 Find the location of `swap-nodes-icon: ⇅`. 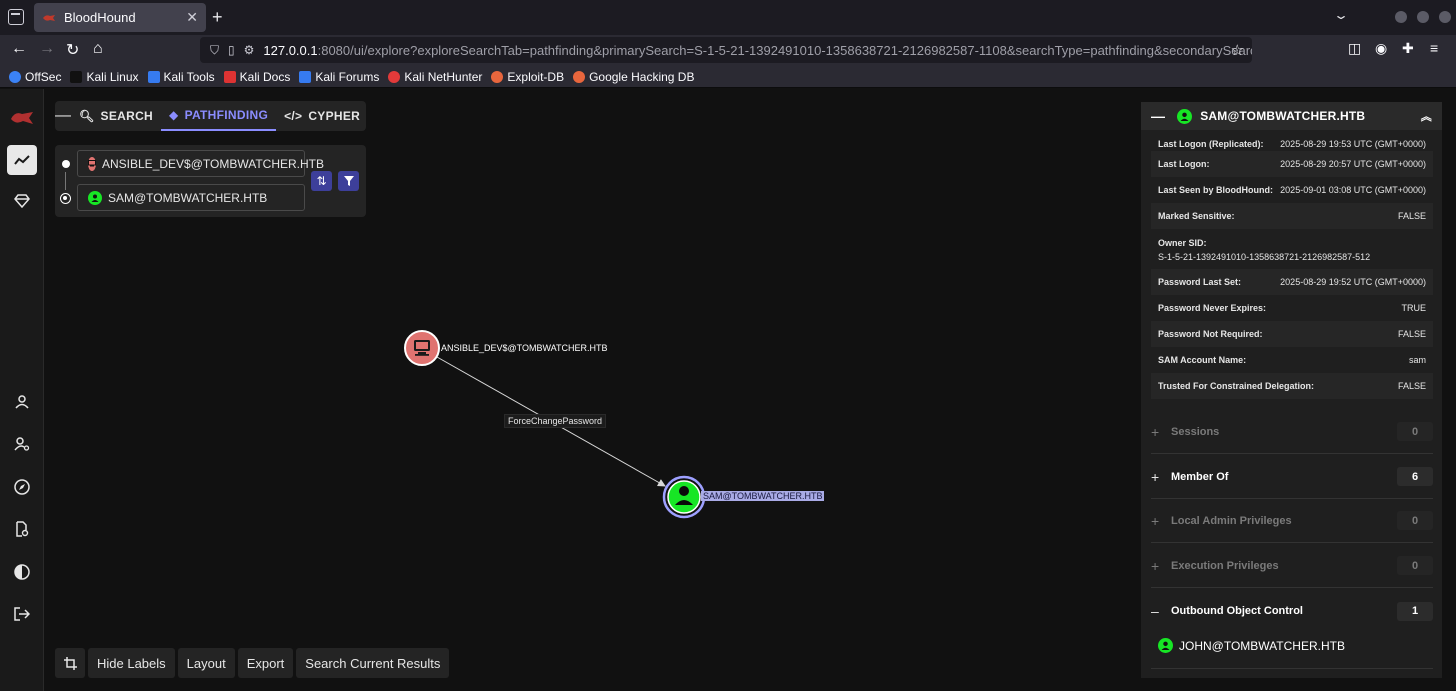

swap-nodes-icon: ⇅ is located at coordinates (321, 181).